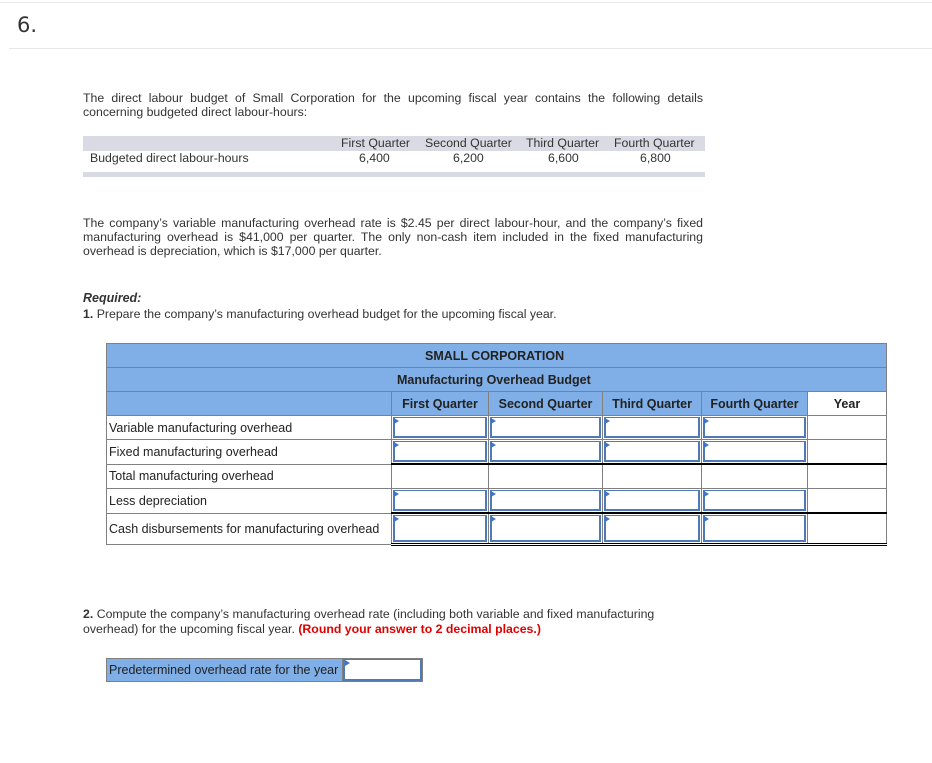 The width and height of the screenshot is (932, 763). What do you see at coordinates (563, 143) in the screenshot?
I see `col-header-q3: Third Quarter` at bounding box center [563, 143].